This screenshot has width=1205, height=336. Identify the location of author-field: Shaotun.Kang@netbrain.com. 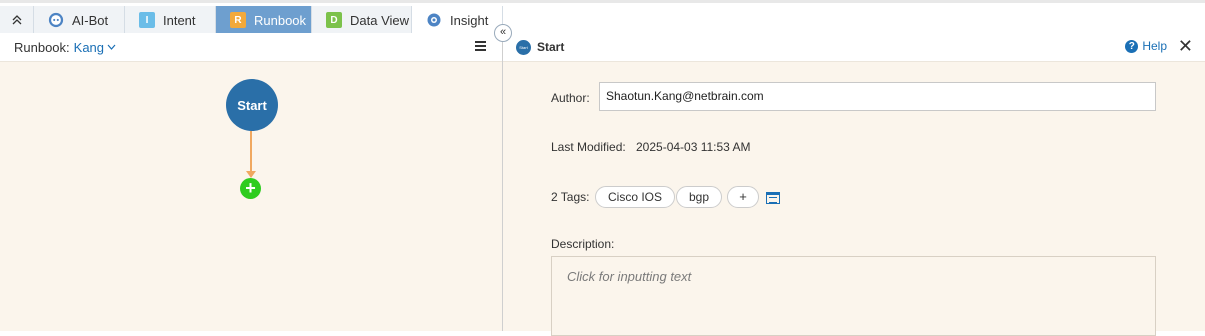
(877, 96).